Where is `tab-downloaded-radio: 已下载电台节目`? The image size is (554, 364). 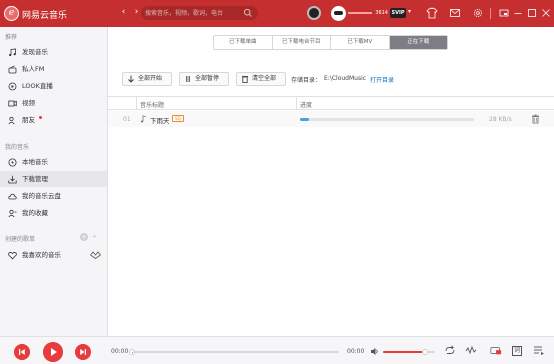
tab-downloaded-radio: 已下载电台节目 is located at coordinates (302, 42).